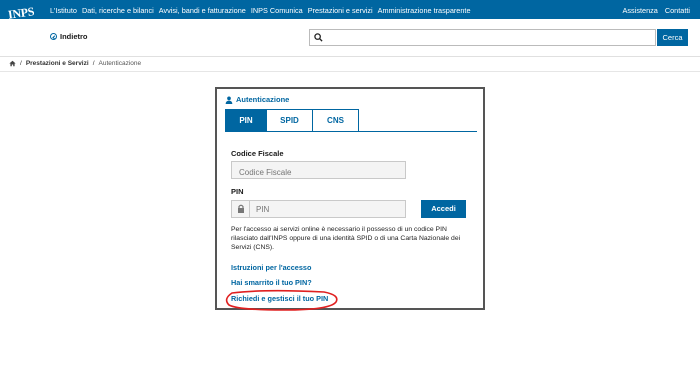 The height and width of the screenshot is (368, 700). What do you see at coordinates (120, 63) in the screenshot?
I see `breadcrumb-current: Autenticazione` at bounding box center [120, 63].